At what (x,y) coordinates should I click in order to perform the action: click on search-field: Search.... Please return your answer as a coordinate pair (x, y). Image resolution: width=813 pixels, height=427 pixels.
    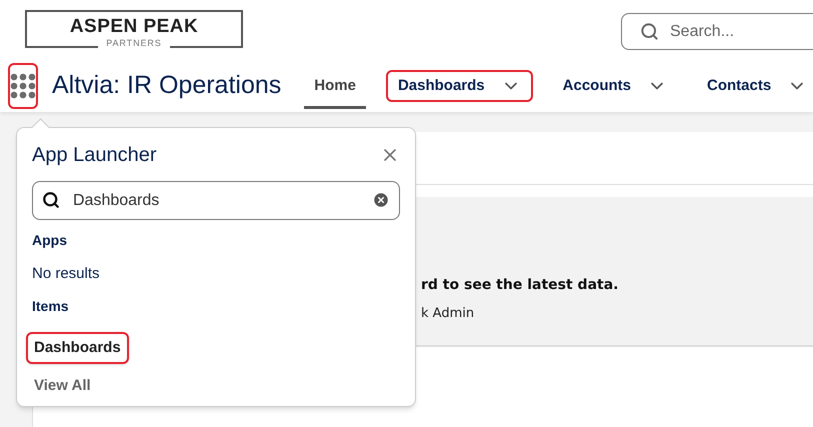
    Looking at the image, I should click on (717, 31).